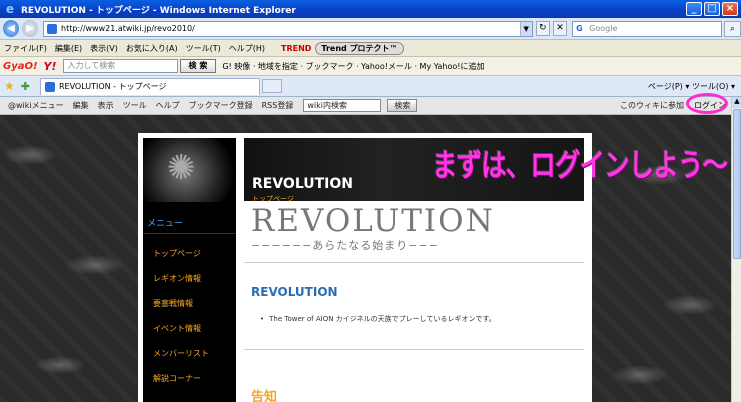 The image size is (741, 402). I want to click on trend-protect-button: Trend プロテクト™, so click(359, 48).